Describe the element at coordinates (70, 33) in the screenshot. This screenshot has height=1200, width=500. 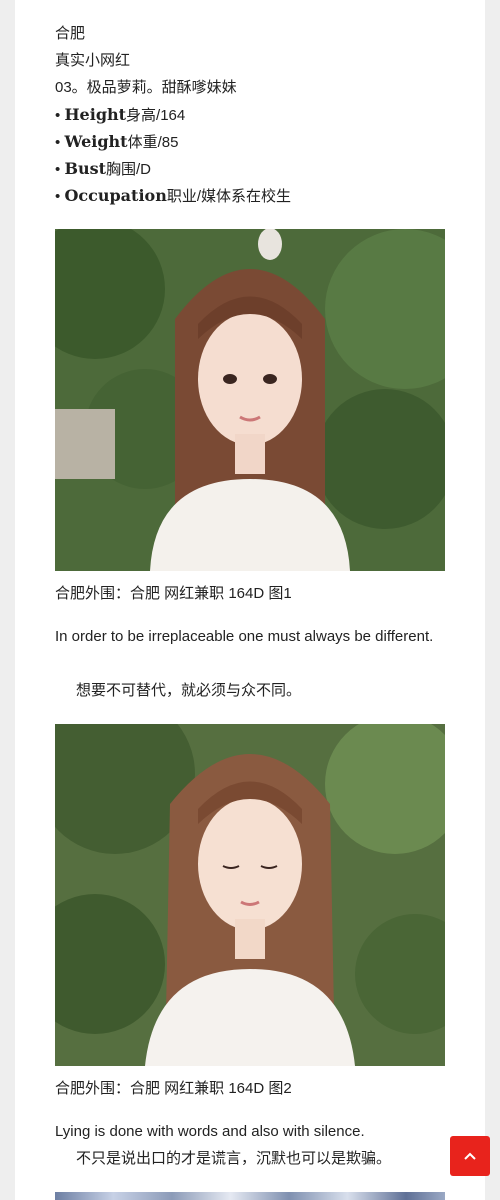
I see `intro-city: 合肥` at that location.